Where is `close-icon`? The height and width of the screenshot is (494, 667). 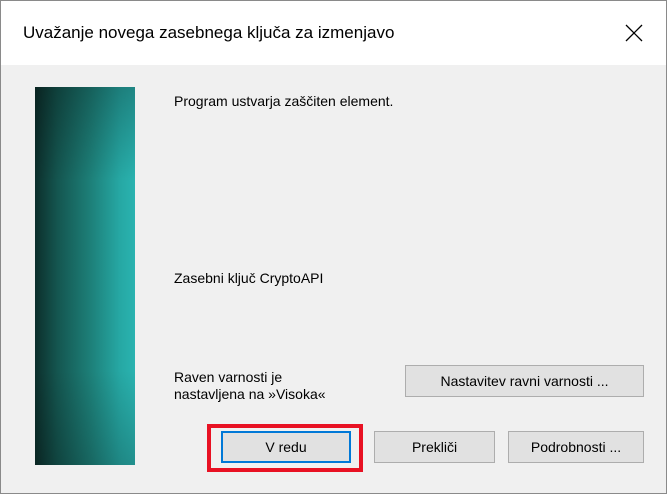 close-icon is located at coordinates (634, 33).